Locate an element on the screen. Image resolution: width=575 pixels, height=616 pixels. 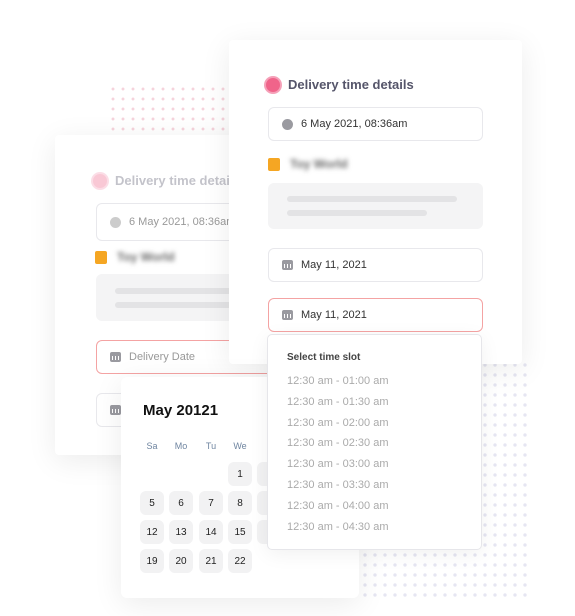
calendar-day: 5 is located at coordinates (152, 503).